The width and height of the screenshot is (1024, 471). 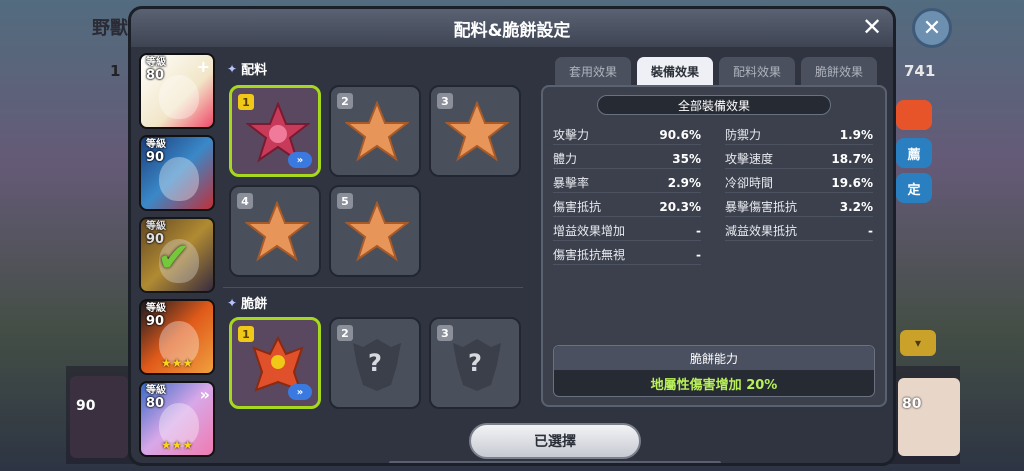 What do you see at coordinates (627, 159) in the screenshot?
I see `stat-row: 體力 35%` at bounding box center [627, 159].